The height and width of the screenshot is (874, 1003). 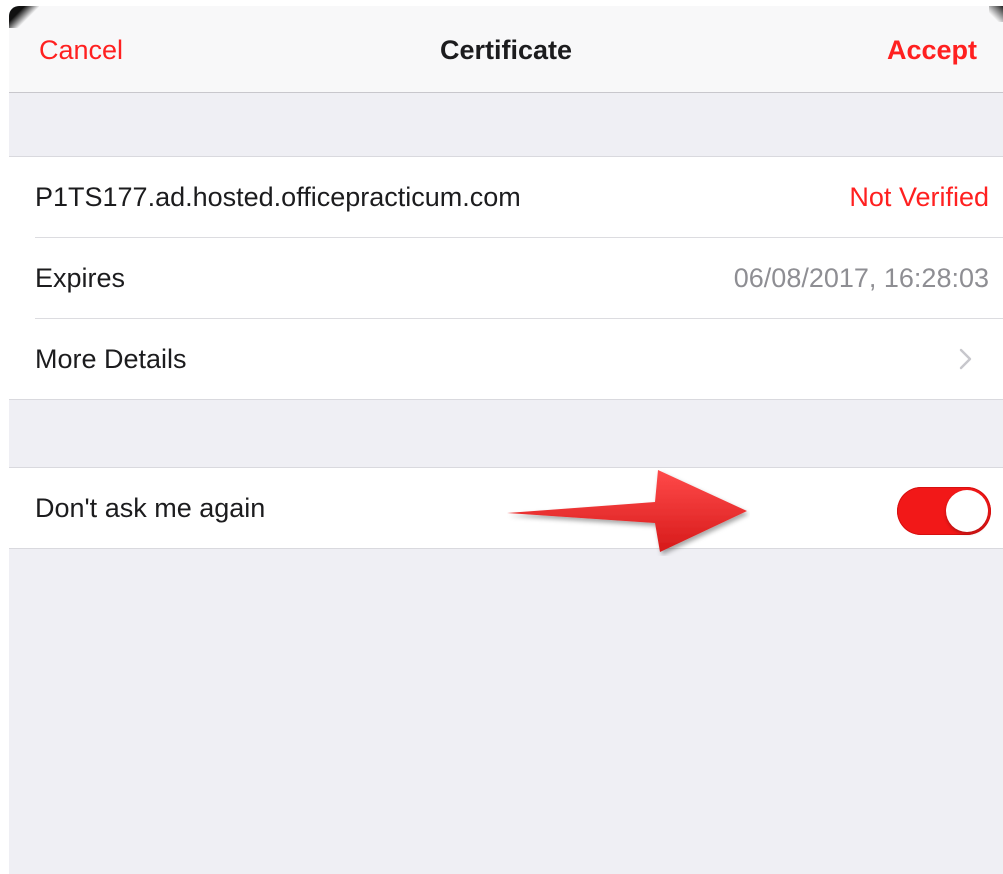 I want to click on more-details-row: More Details, so click(x=506, y=359).